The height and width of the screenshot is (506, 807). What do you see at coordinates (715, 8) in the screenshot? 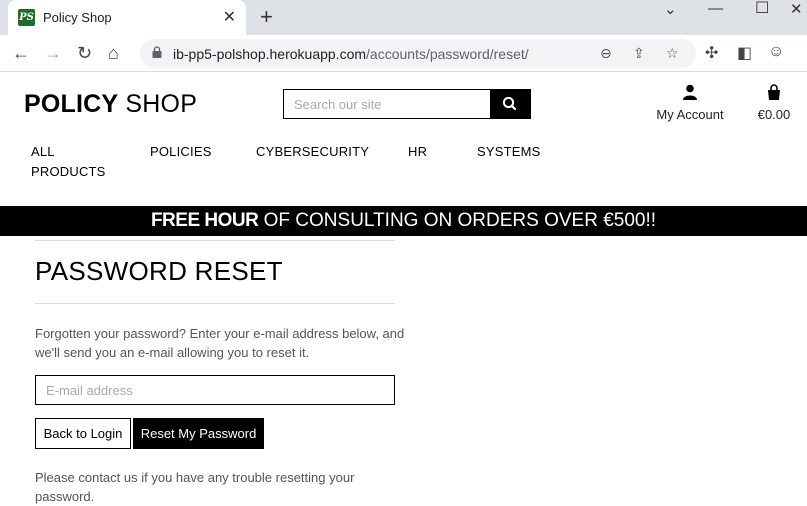
I see `minimize-icon: —` at bounding box center [715, 8].